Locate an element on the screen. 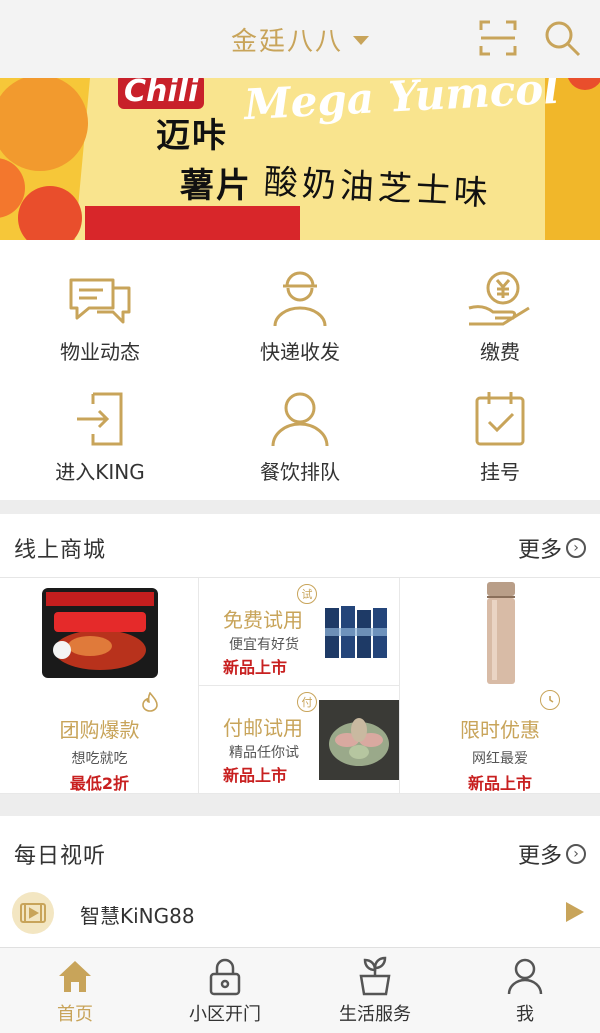  free-trial-promo: 新品上市 is located at coordinates (255, 667).